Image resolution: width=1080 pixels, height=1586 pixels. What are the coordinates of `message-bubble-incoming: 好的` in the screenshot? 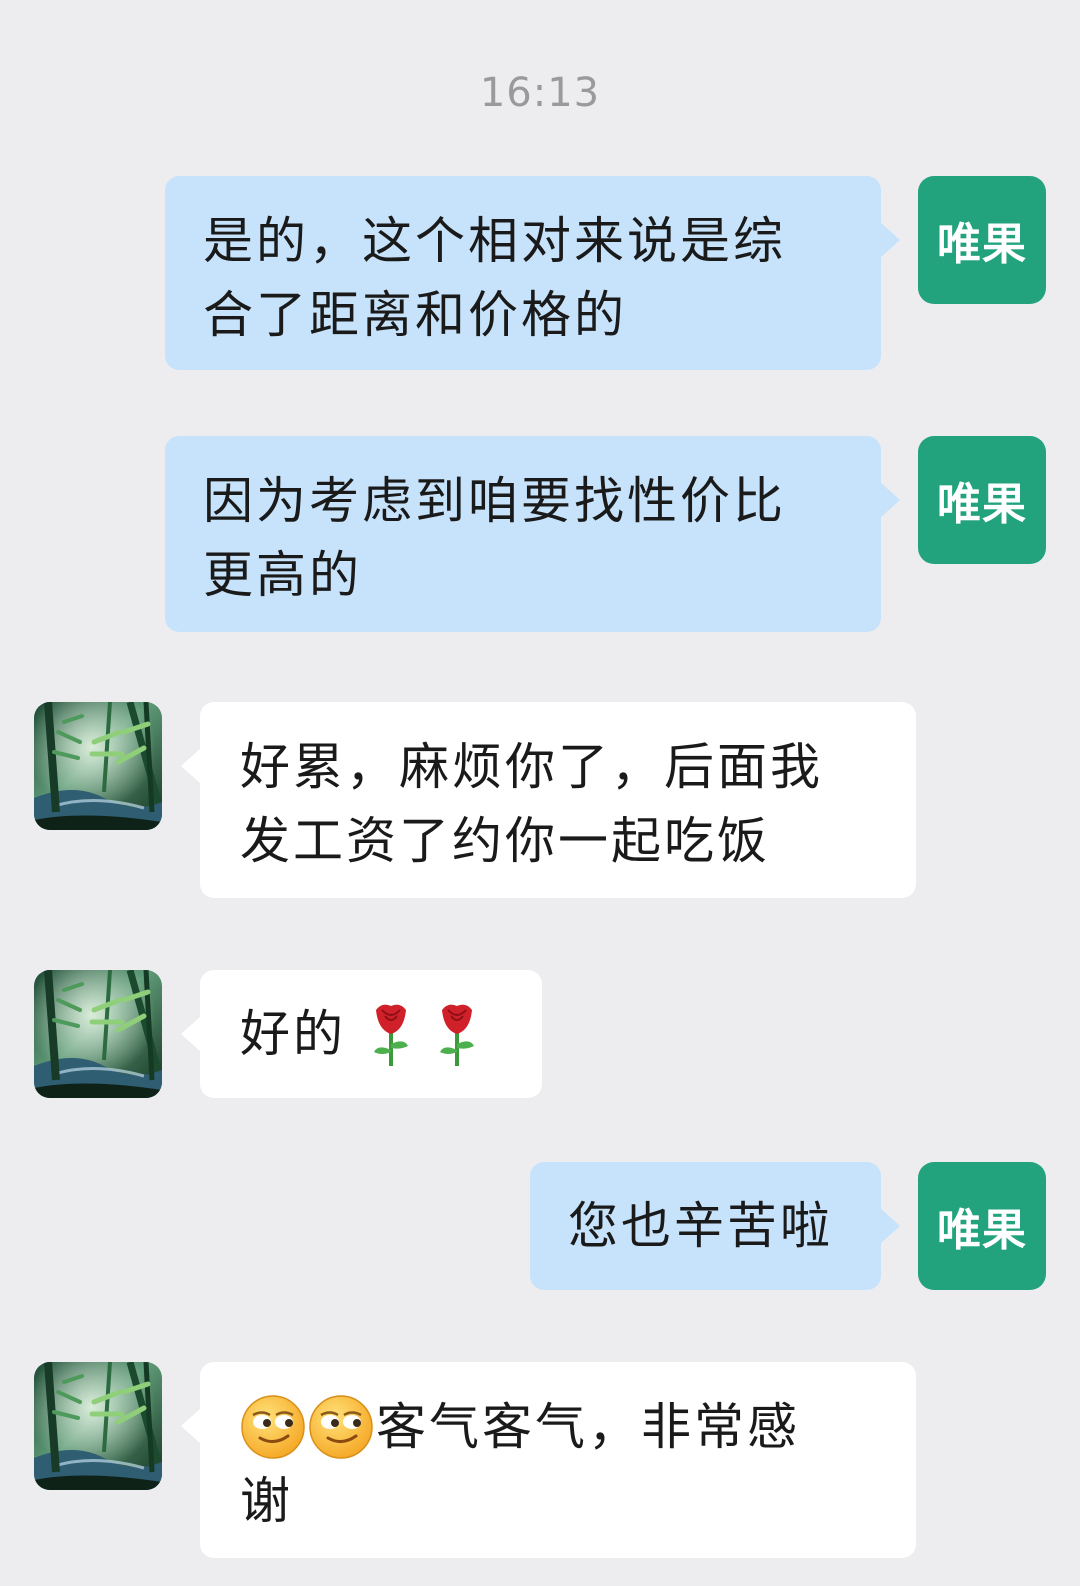 It's located at (361, 1034).